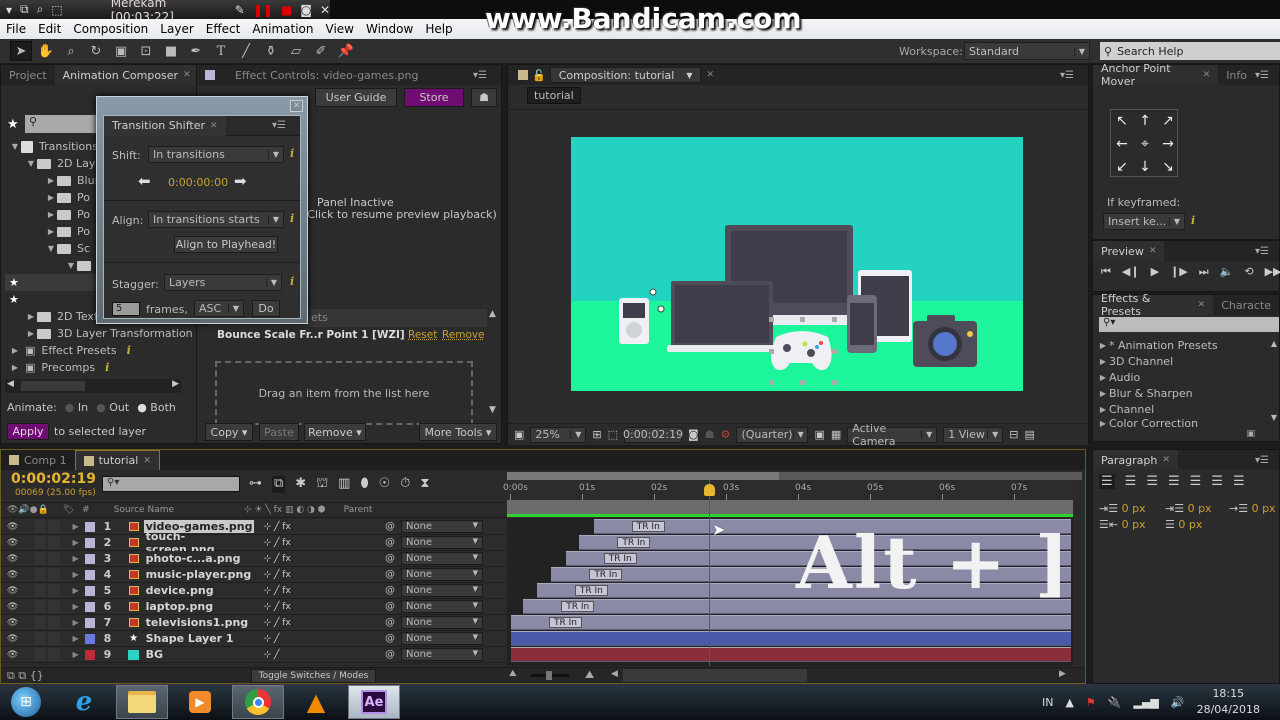 The width and height of the screenshot is (1280, 720). Describe the element at coordinates (28, 75) in the screenshot. I see `tab-project: Project` at that location.